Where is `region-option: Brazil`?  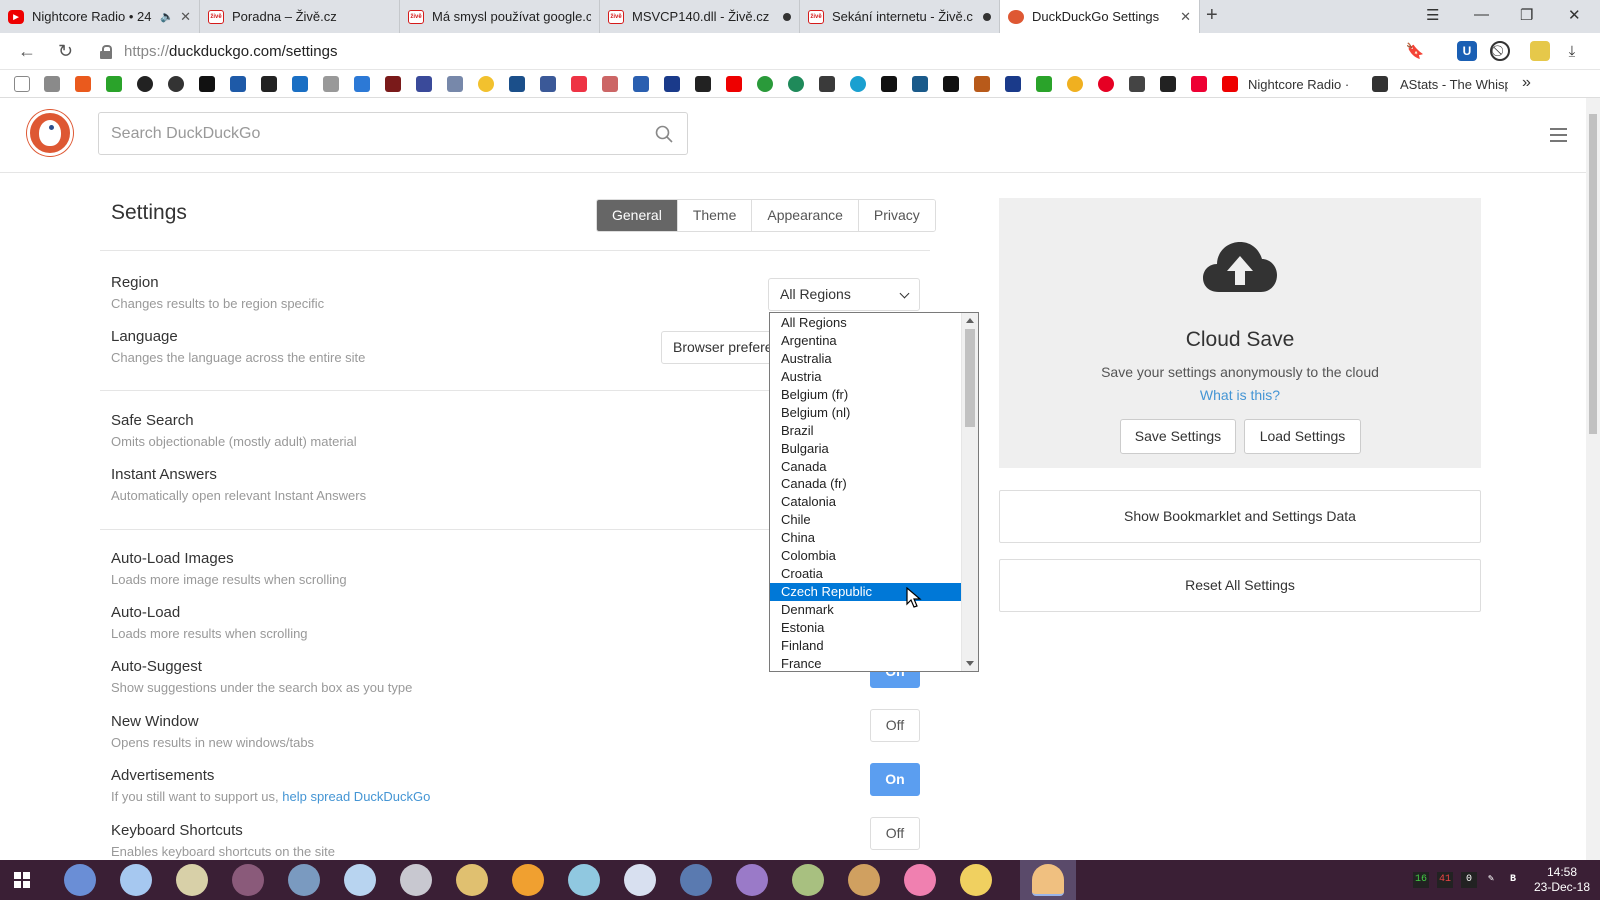 region-option: Brazil is located at coordinates (866, 431).